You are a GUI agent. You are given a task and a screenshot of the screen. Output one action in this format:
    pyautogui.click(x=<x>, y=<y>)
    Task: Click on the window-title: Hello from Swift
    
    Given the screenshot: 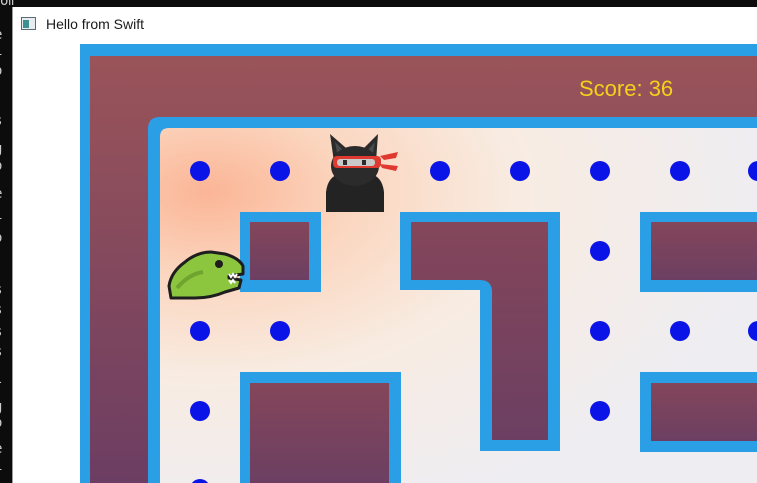 What is the action you would take?
    pyautogui.click(x=95, y=24)
    